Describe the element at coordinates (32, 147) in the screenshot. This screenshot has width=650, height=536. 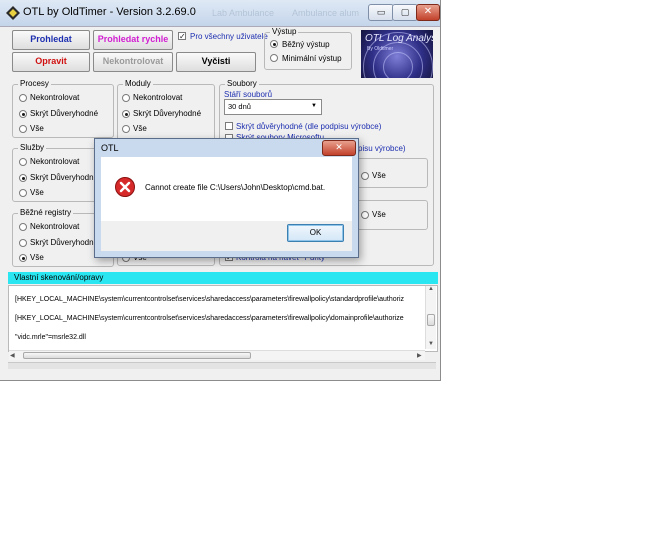
I see `services-group-title: Služby` at that location.